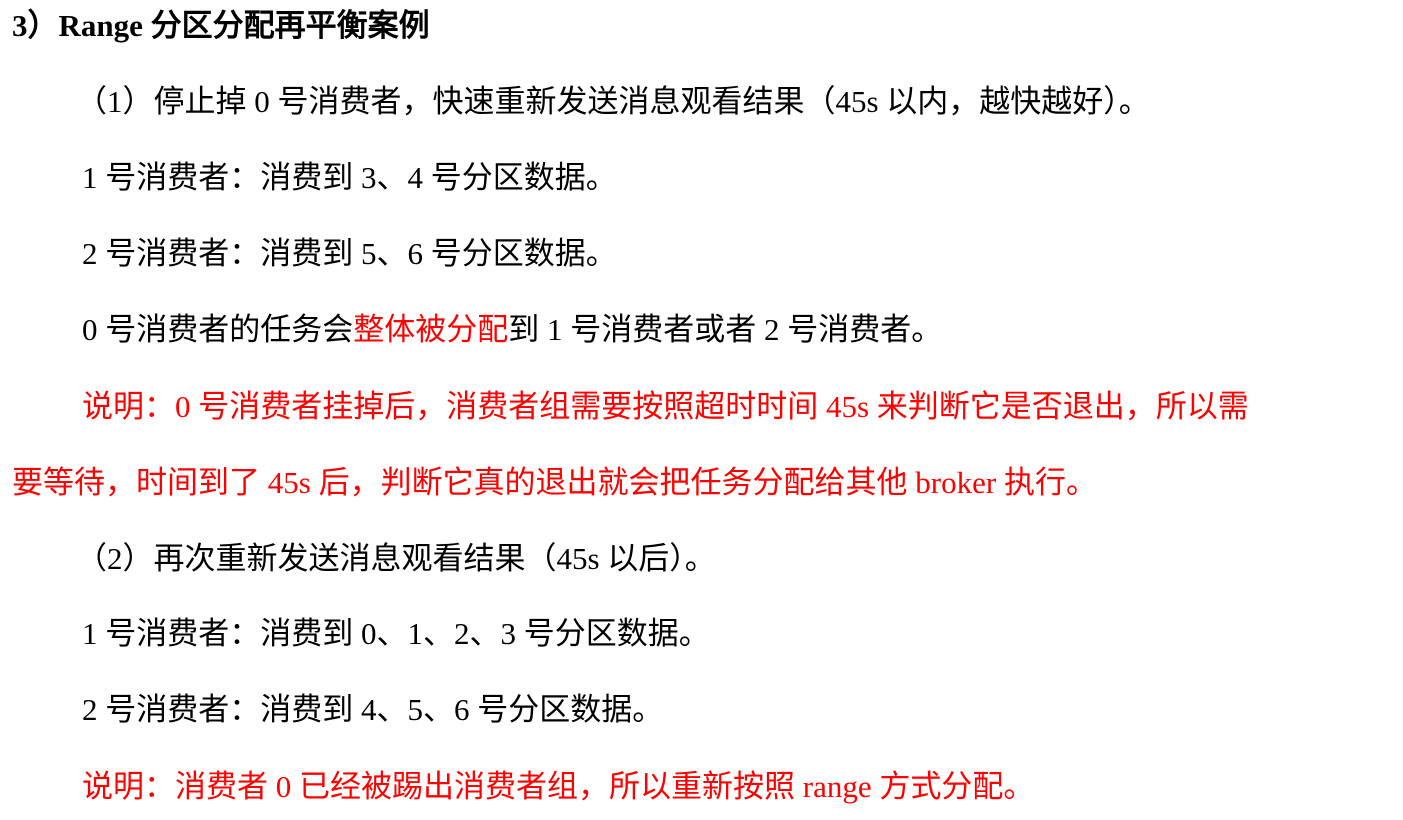  I want to click on consumer-1-result-b: 1 号消费者：消费到 0、1、2、3 号分区数据。, so click(396, 633).